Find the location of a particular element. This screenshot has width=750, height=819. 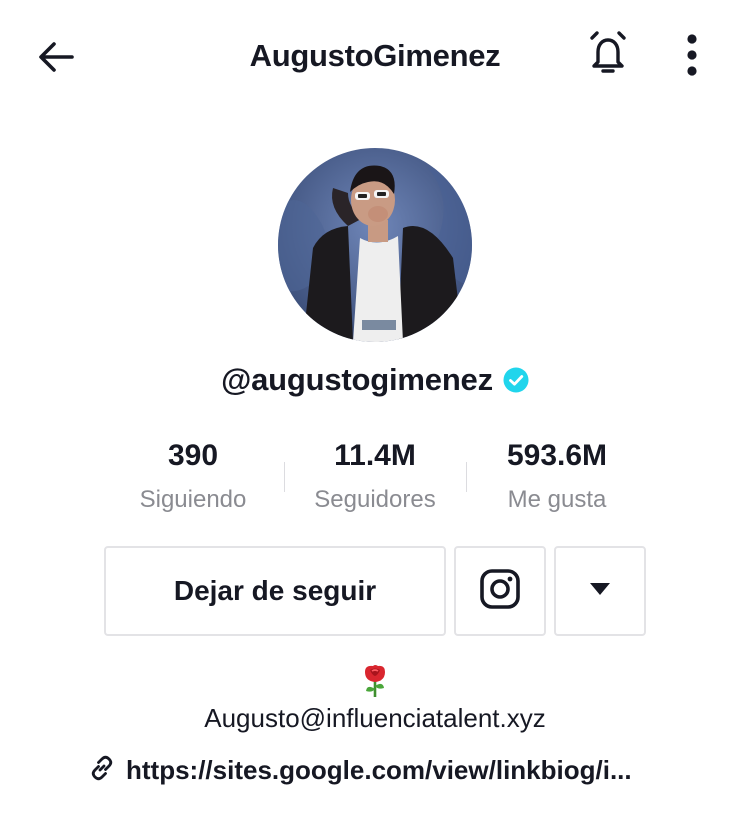

more-suggestions-button is located at coordinates (600, 591).